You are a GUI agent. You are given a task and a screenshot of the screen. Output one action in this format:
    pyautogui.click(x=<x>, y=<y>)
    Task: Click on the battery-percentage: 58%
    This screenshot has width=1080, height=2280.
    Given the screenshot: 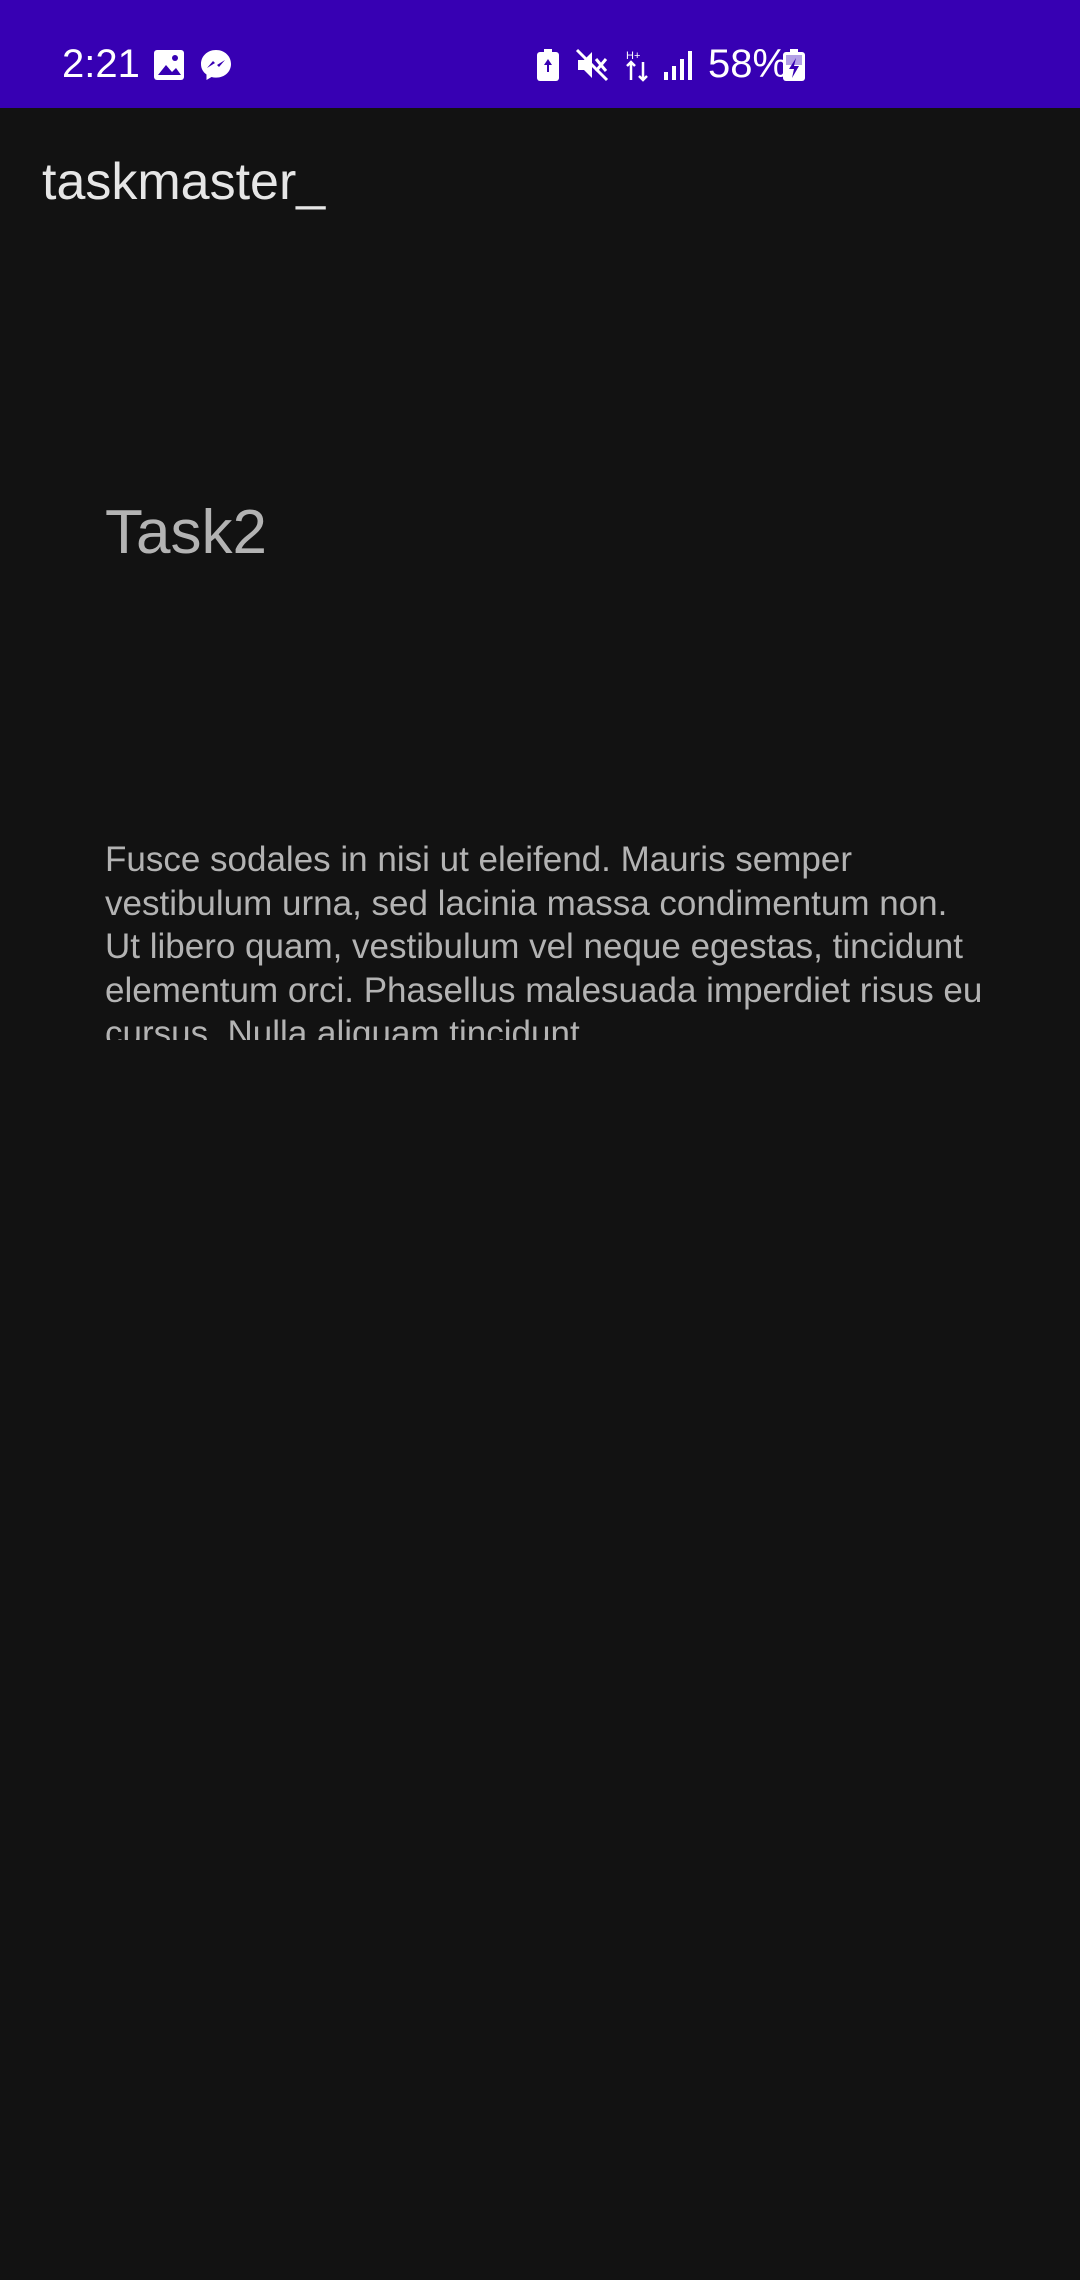 What is the action you would take?
    pyautogui.click(x=748, y=64)
    